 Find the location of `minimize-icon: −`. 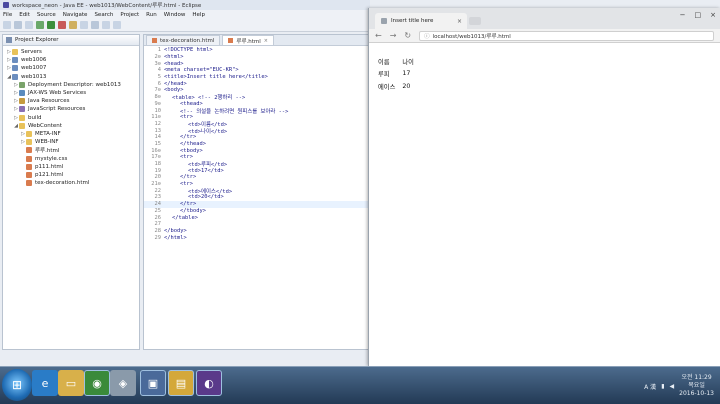

minimize-icon: − is located at coordinates (683, 15).